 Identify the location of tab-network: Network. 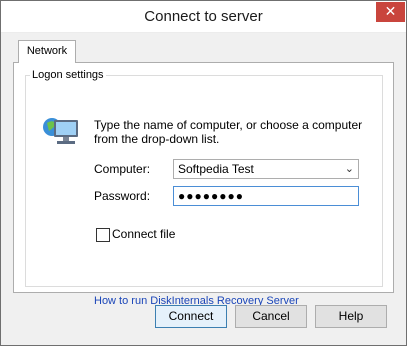
(47, 51).